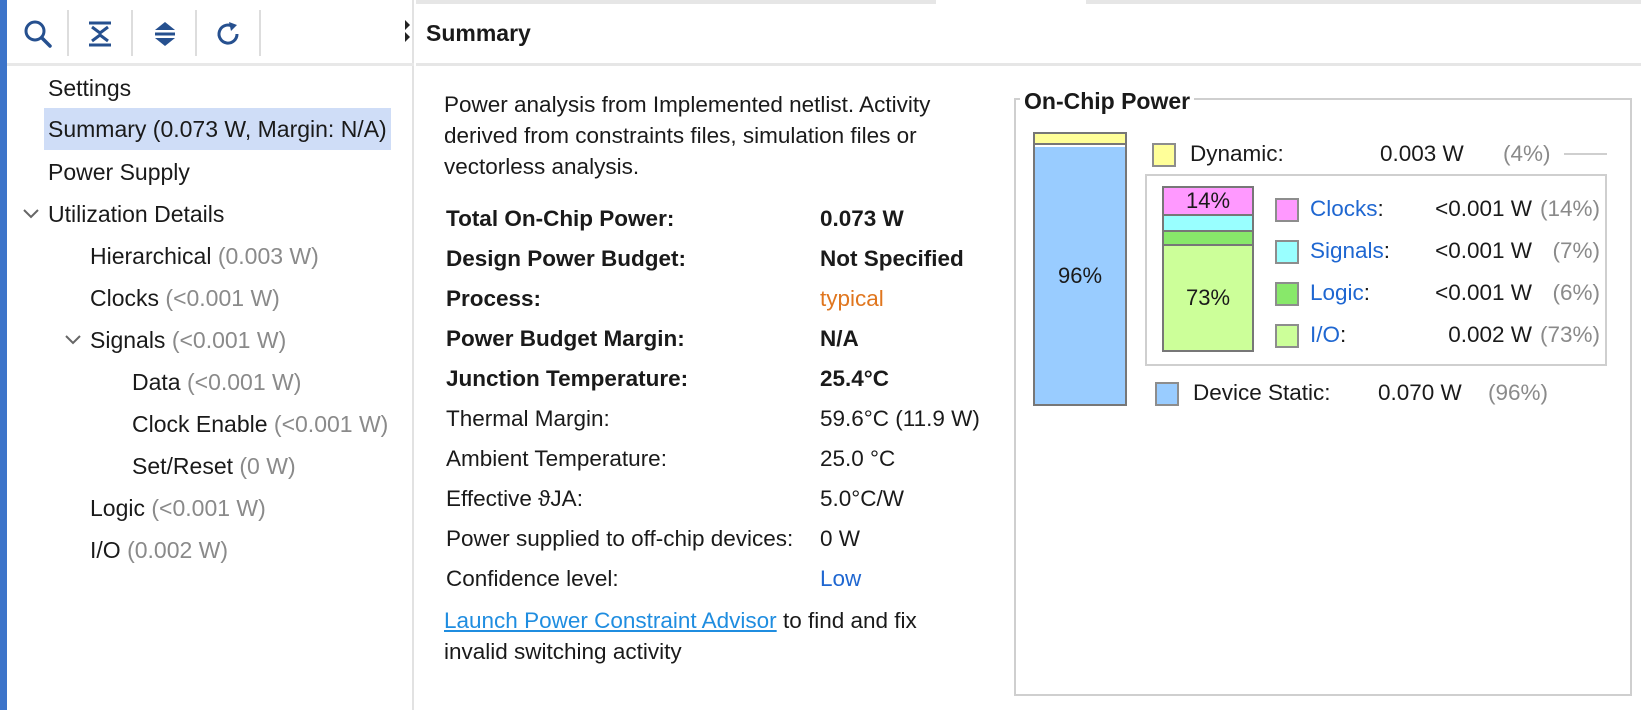  I want to click on process-label: Process:, so click(494, 298).